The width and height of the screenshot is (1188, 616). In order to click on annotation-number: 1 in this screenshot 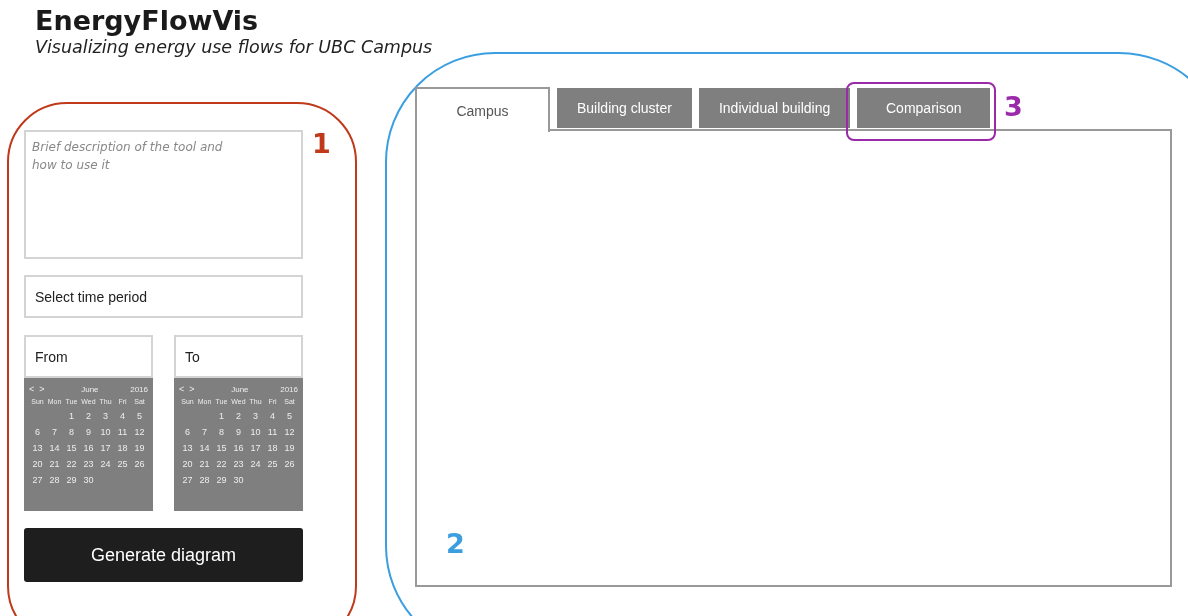, I will do `click(321, 143)`.